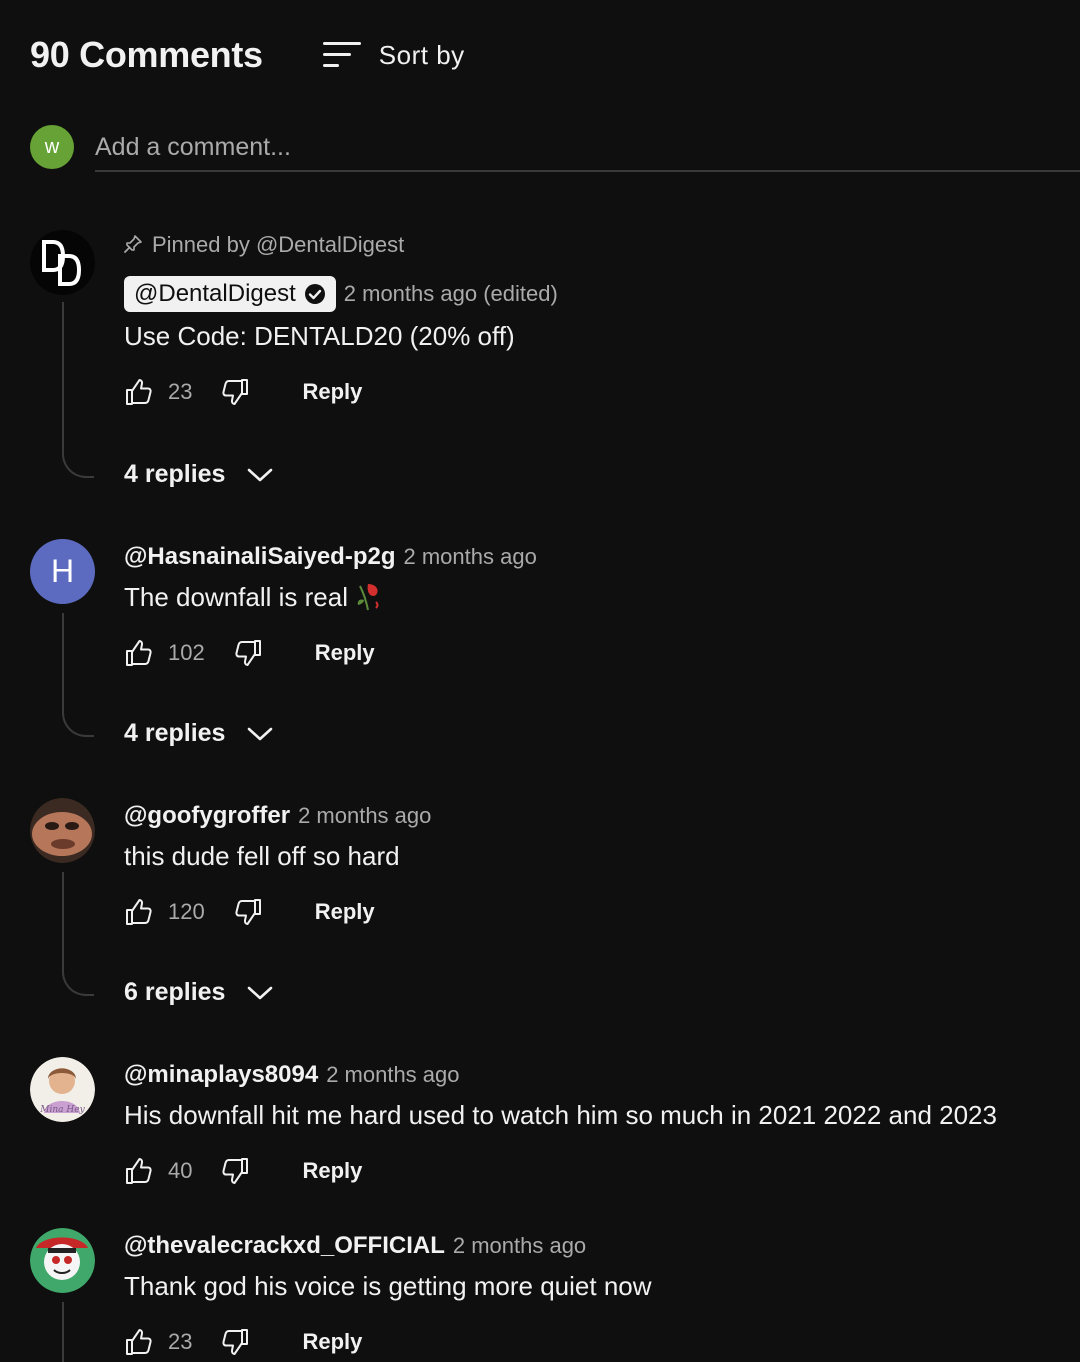  Describe the element at coordinates (587, 148) in the screenshot. I see `add-comment-input` at that location.